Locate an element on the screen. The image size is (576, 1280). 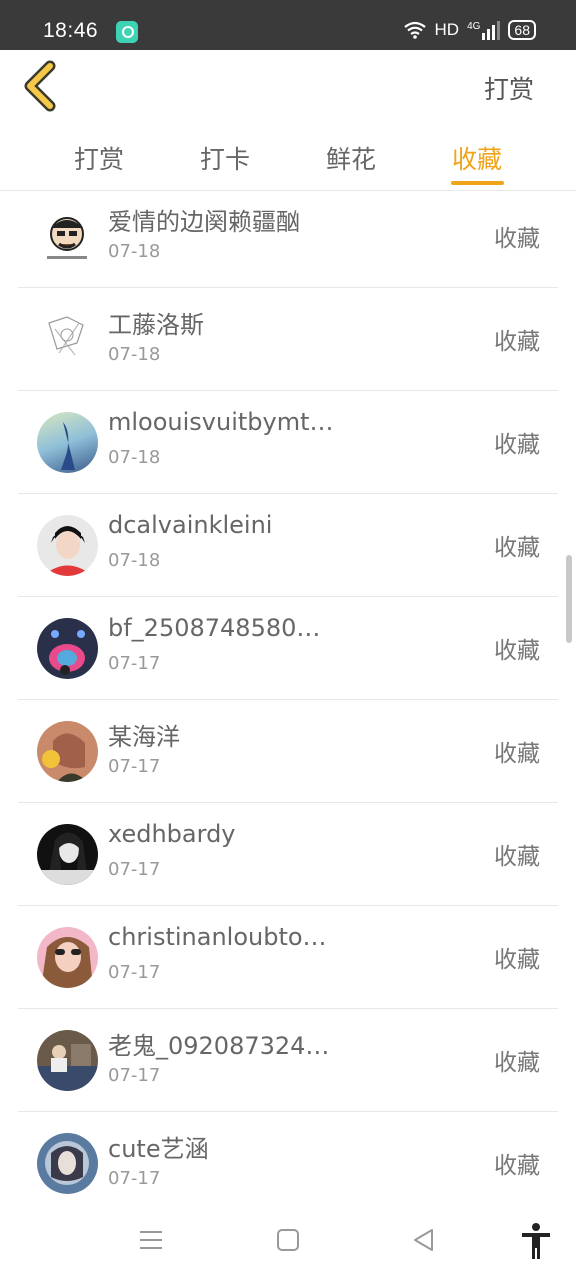
tab-bar: 打赏 打卡 鲜花 收藏 is located at coordinates (288, 156).